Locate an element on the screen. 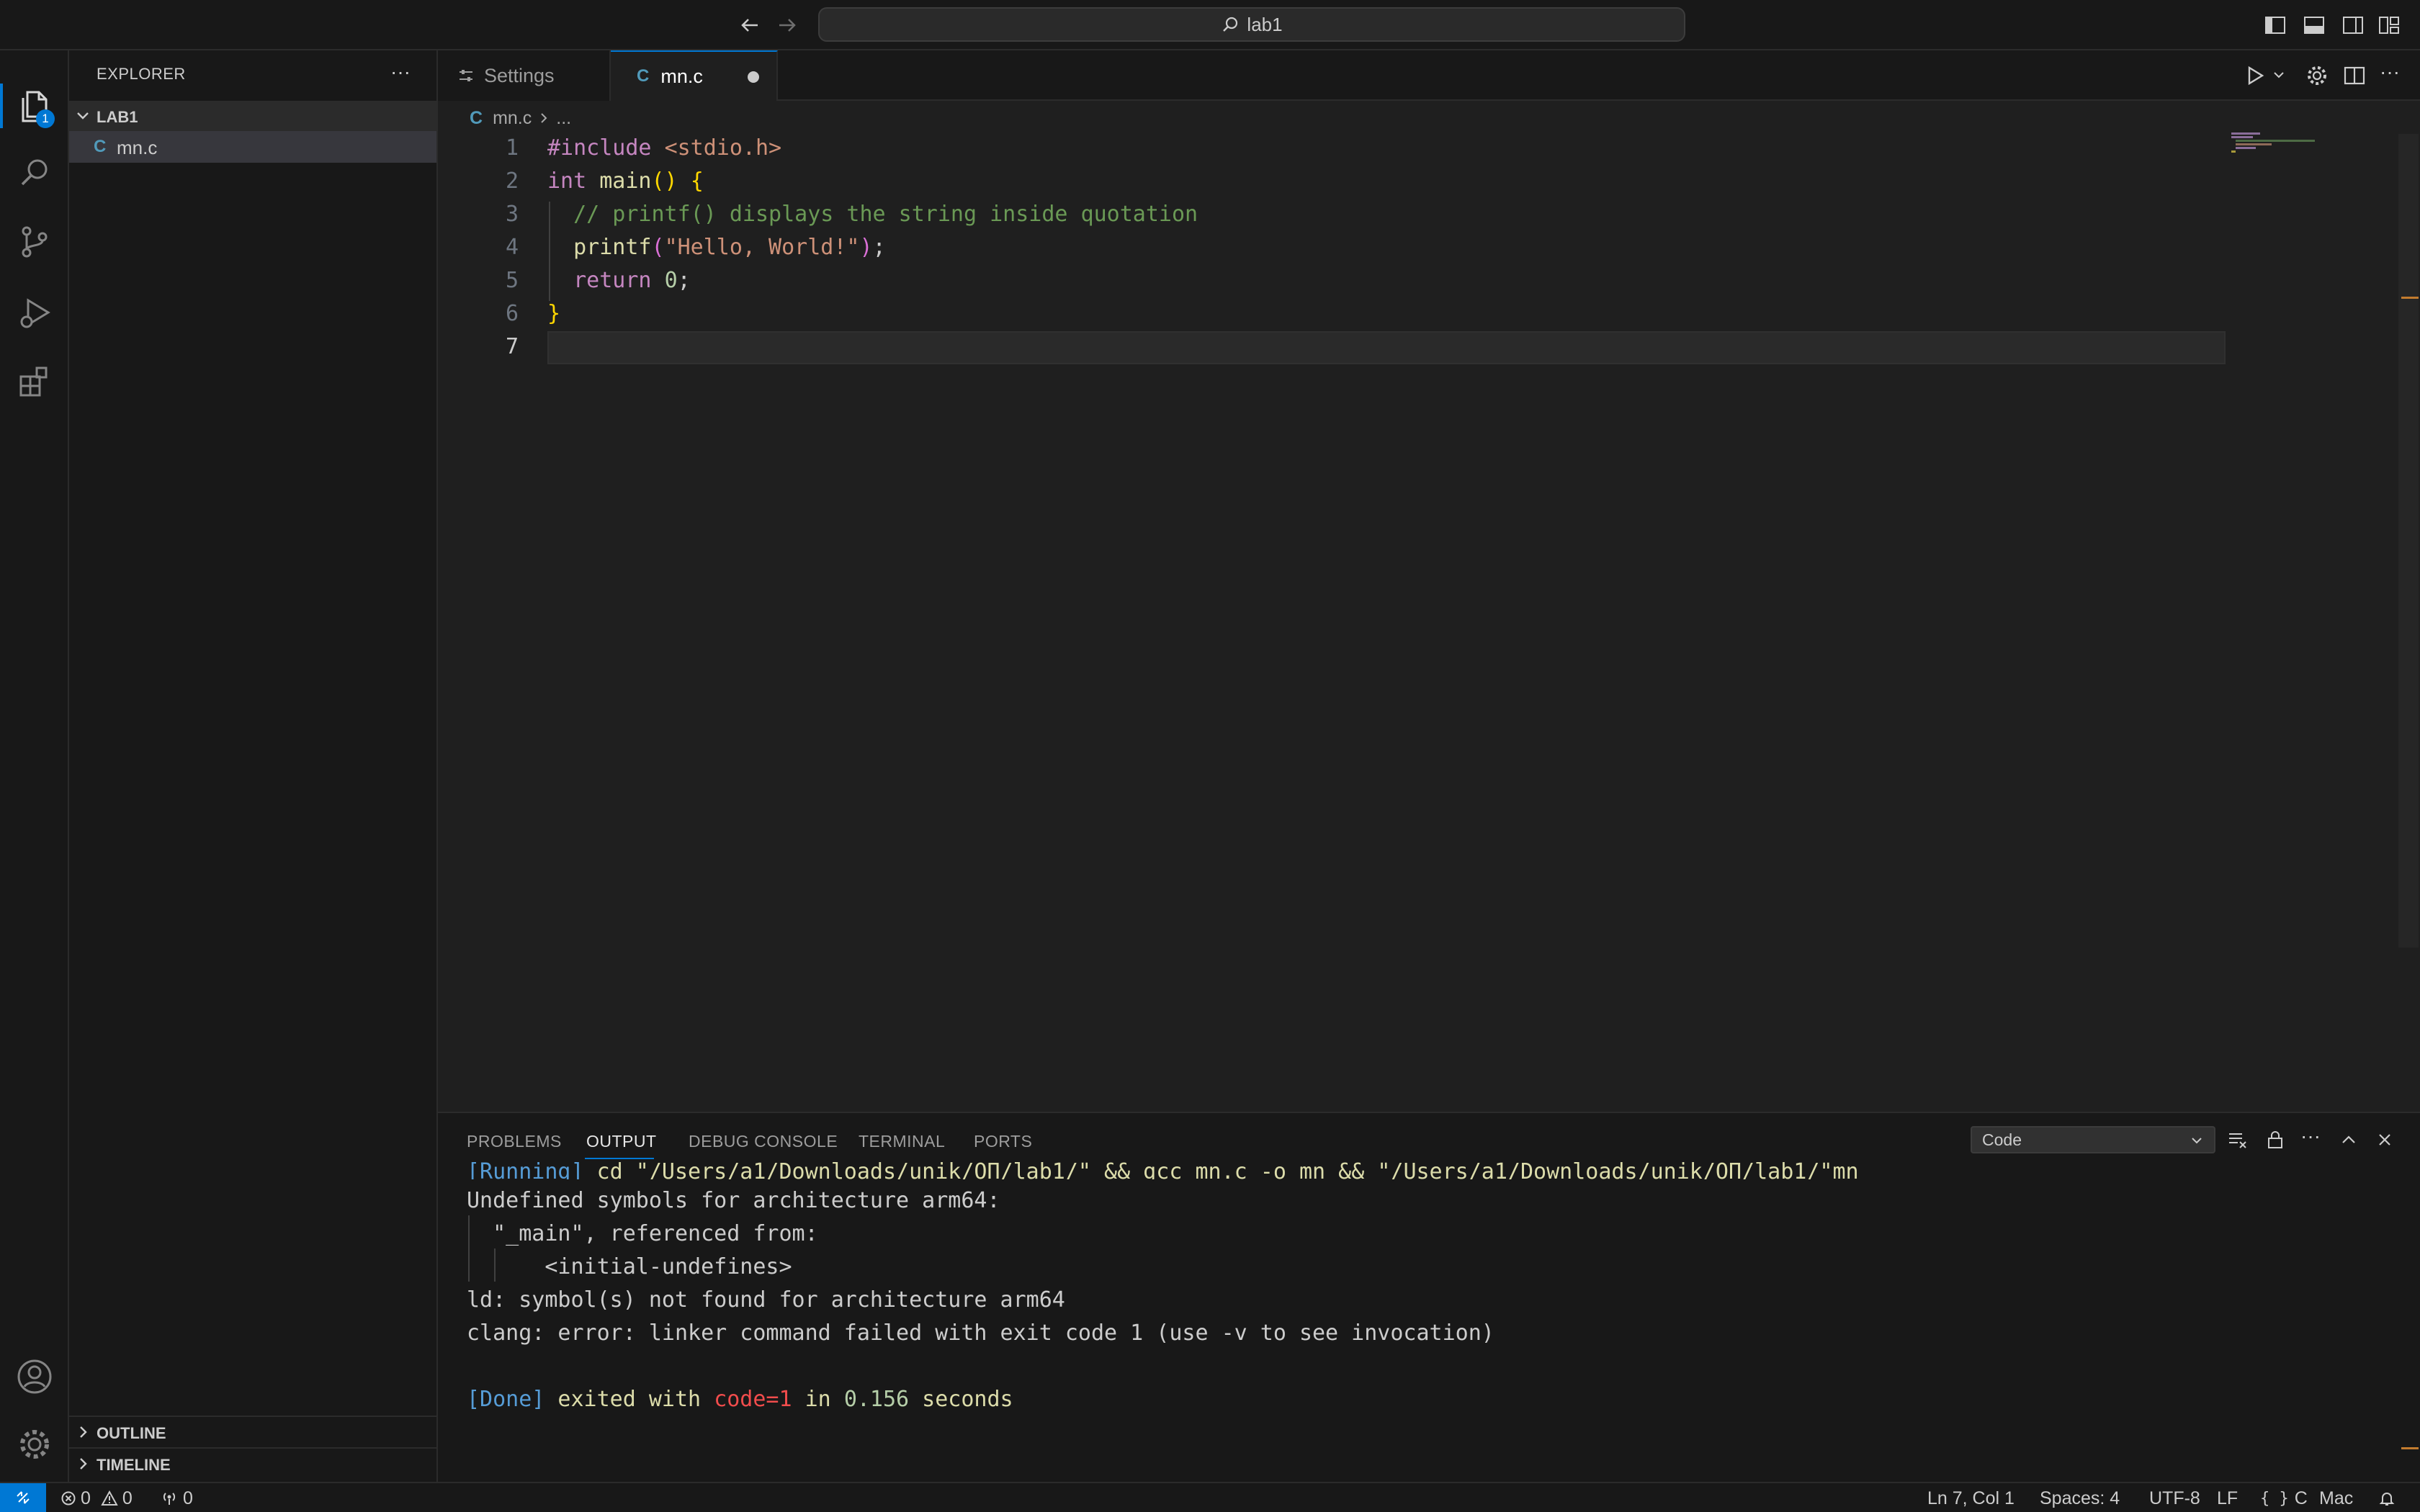  outline-section-header: OUTLINE is located at coordinates (252, 1431).